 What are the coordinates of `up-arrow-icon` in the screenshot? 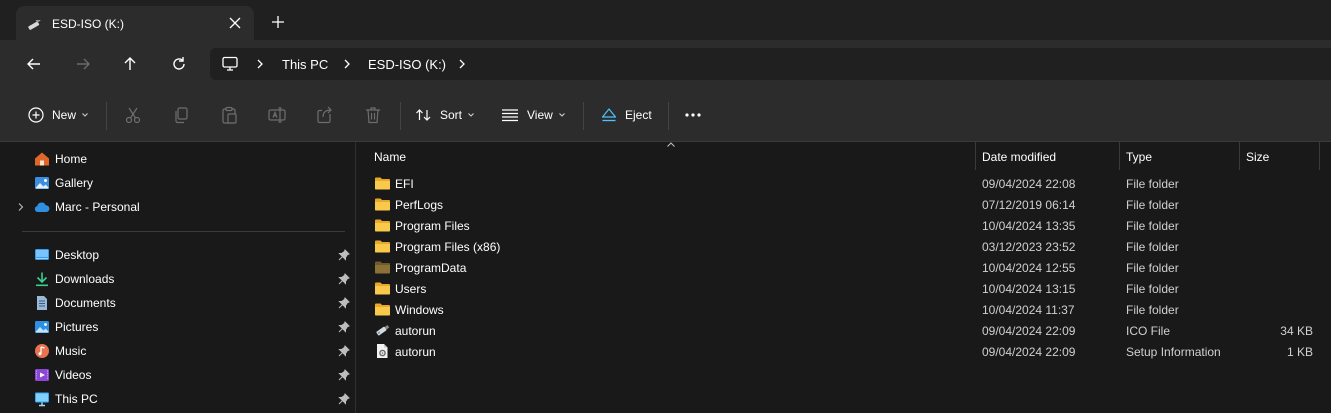 It's located at (130, 64).